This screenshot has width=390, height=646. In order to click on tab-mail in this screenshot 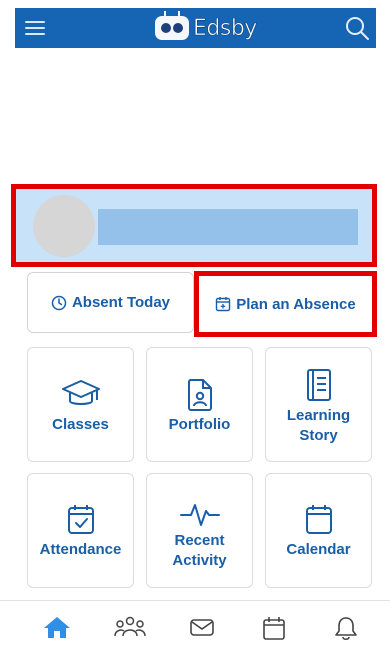, I will do `click(202, 629)`.